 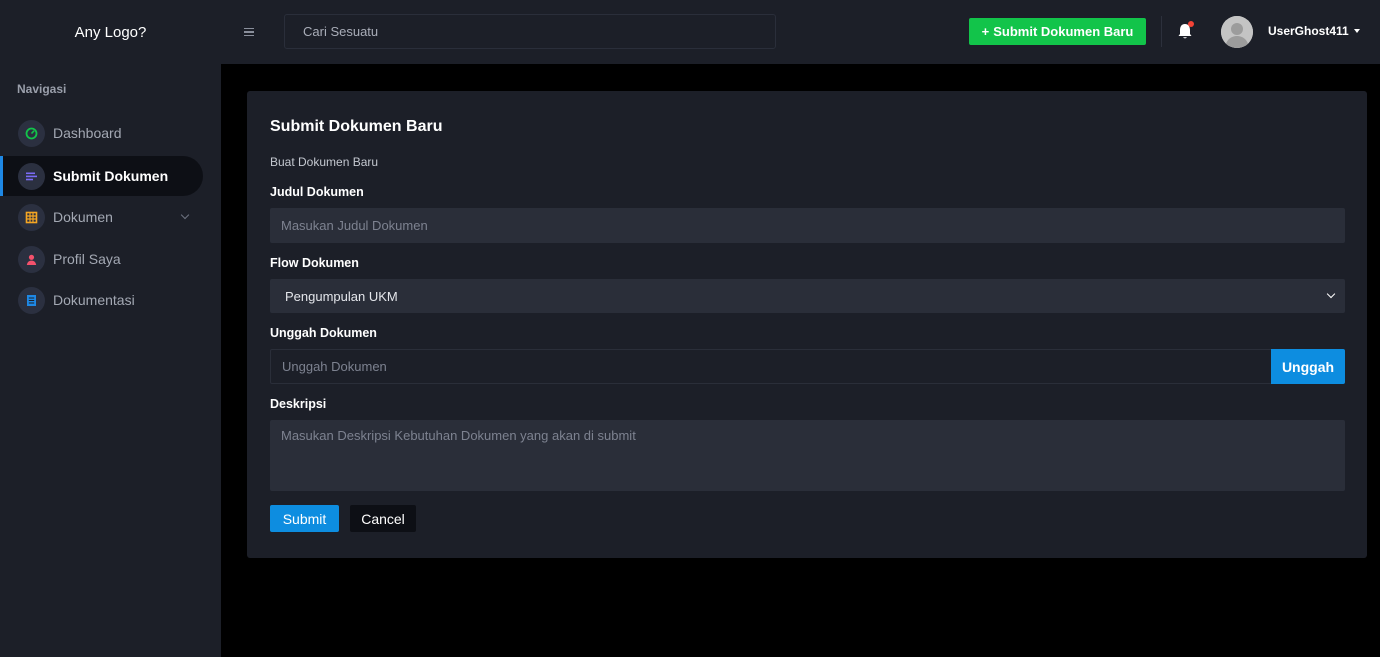 What do you see at coordinates (1308, 31) in the screenshot?
I see `username-label: UserGhost411` at bounding box center [1308, 31].